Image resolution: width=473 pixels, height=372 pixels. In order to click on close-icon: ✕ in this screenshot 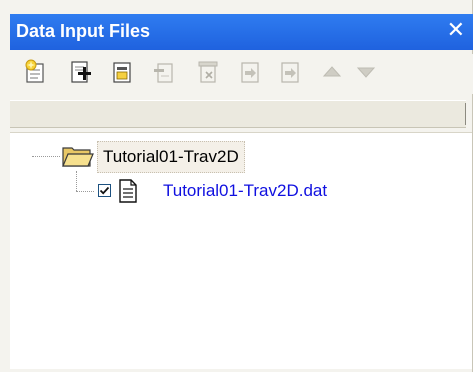, I will do `click(456, 31)`.